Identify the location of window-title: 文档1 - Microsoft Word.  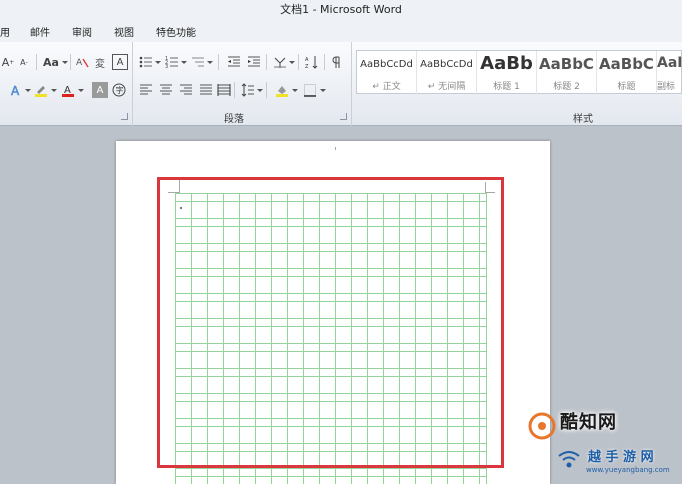
(341, 9).